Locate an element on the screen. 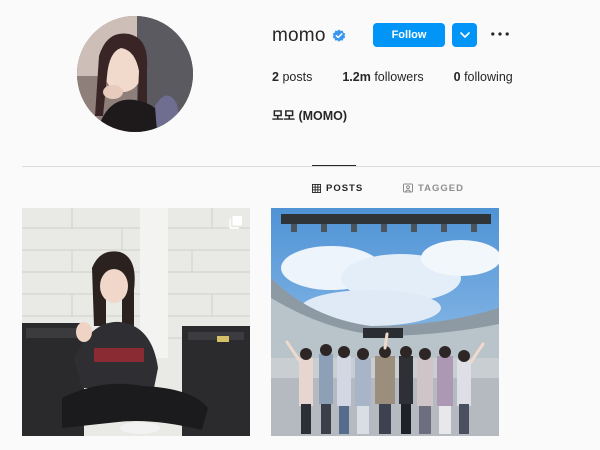  profile-stats: 2 posts 1.2m followers 0 following is located at coordinates (407, 77).